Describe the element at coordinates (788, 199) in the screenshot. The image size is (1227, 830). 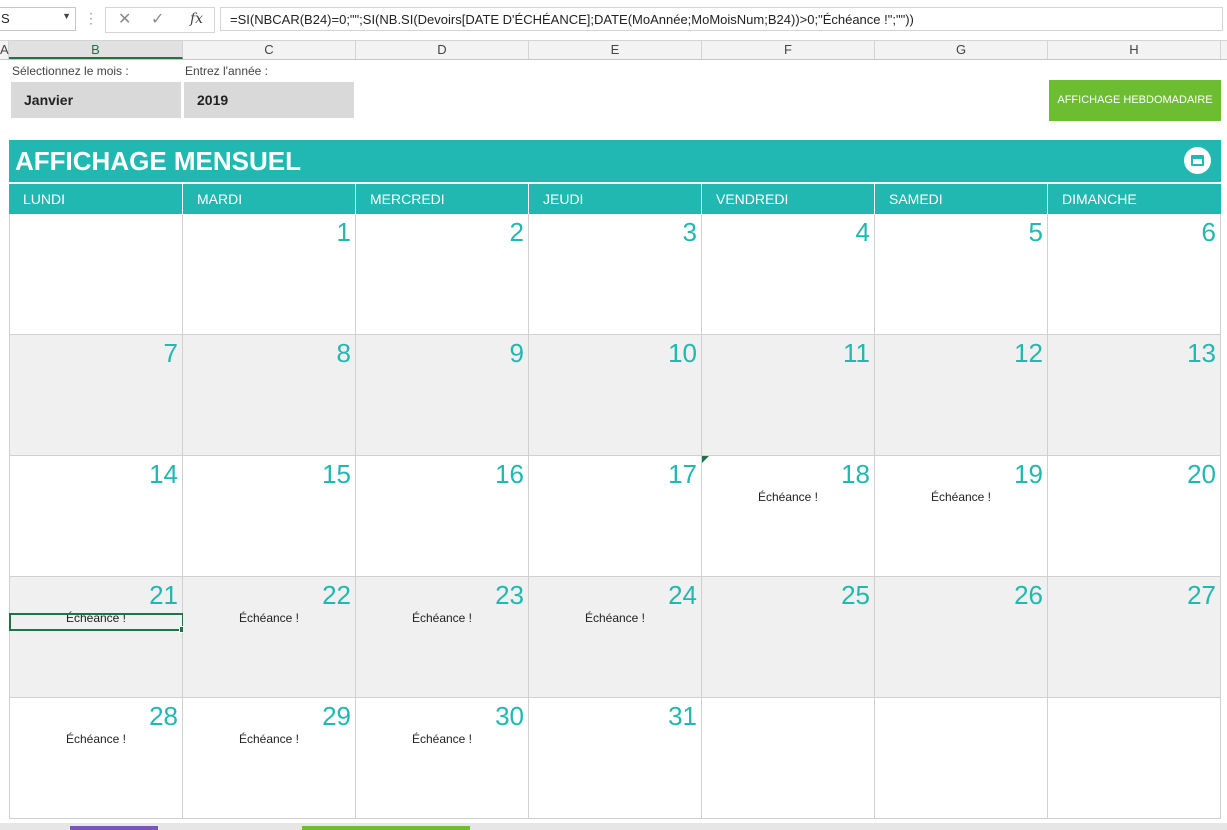
I see `weekday-header: VENDREDI` at that location.